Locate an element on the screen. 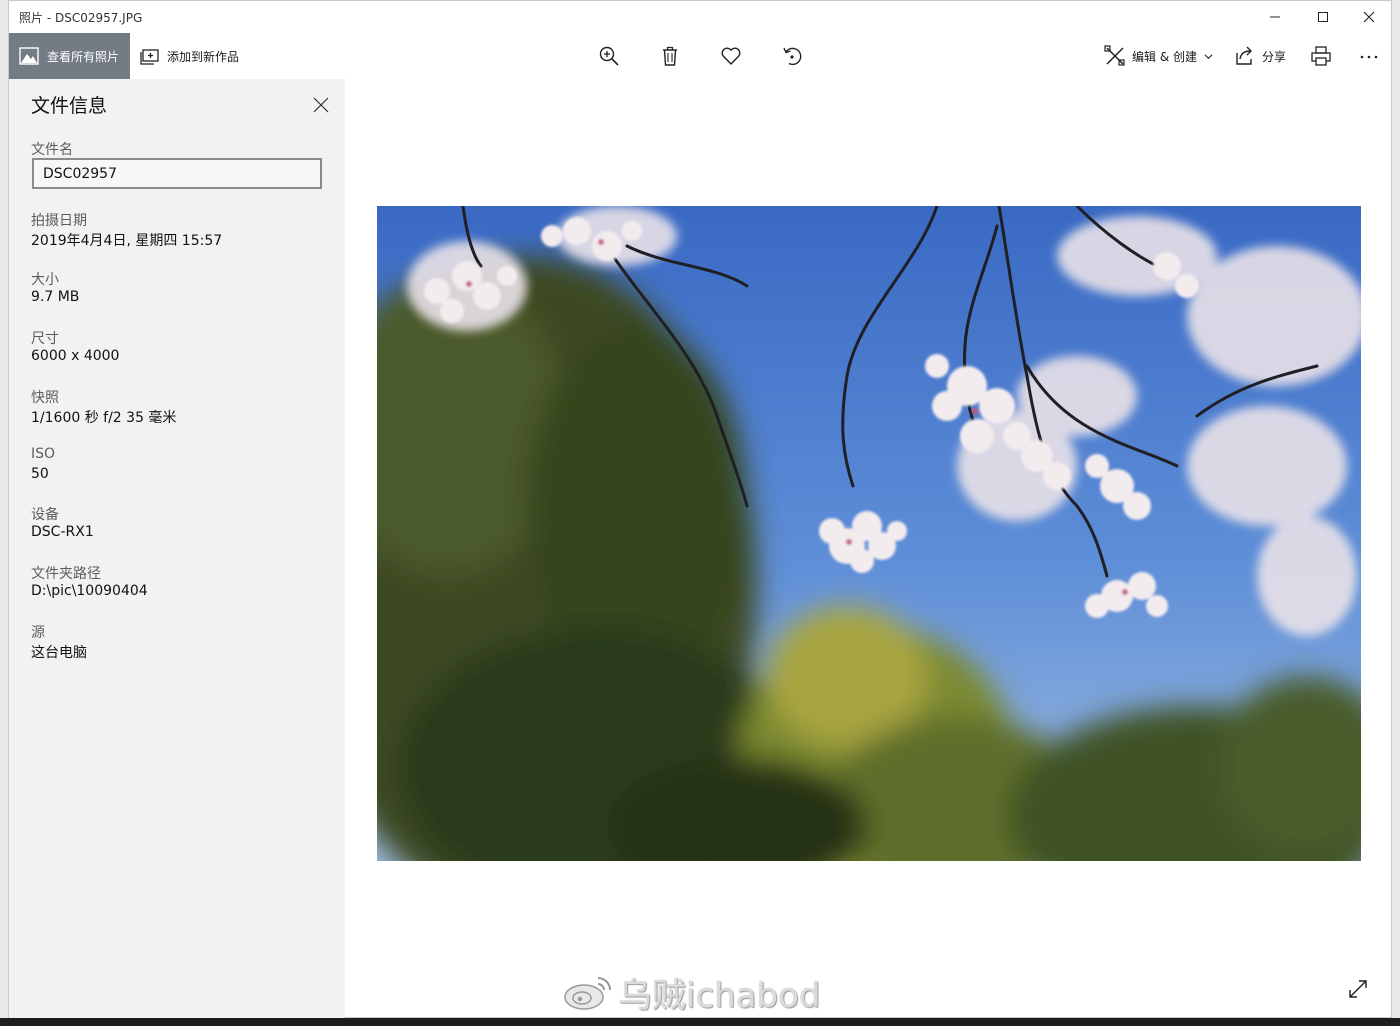 The height and width of the screenshot is (1026, 1400). trash-icon is located at coordinates (670, 56).